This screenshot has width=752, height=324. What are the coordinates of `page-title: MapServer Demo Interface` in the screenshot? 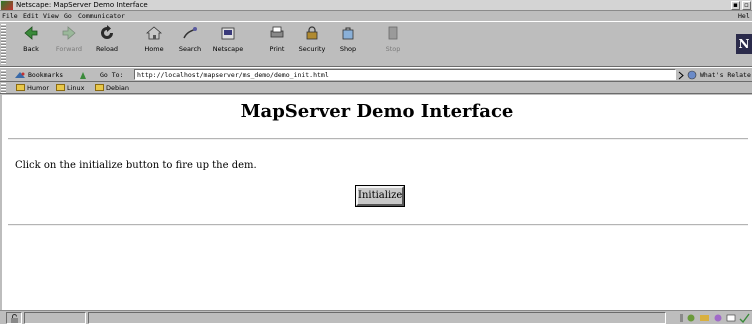 It's located at (377, 111).